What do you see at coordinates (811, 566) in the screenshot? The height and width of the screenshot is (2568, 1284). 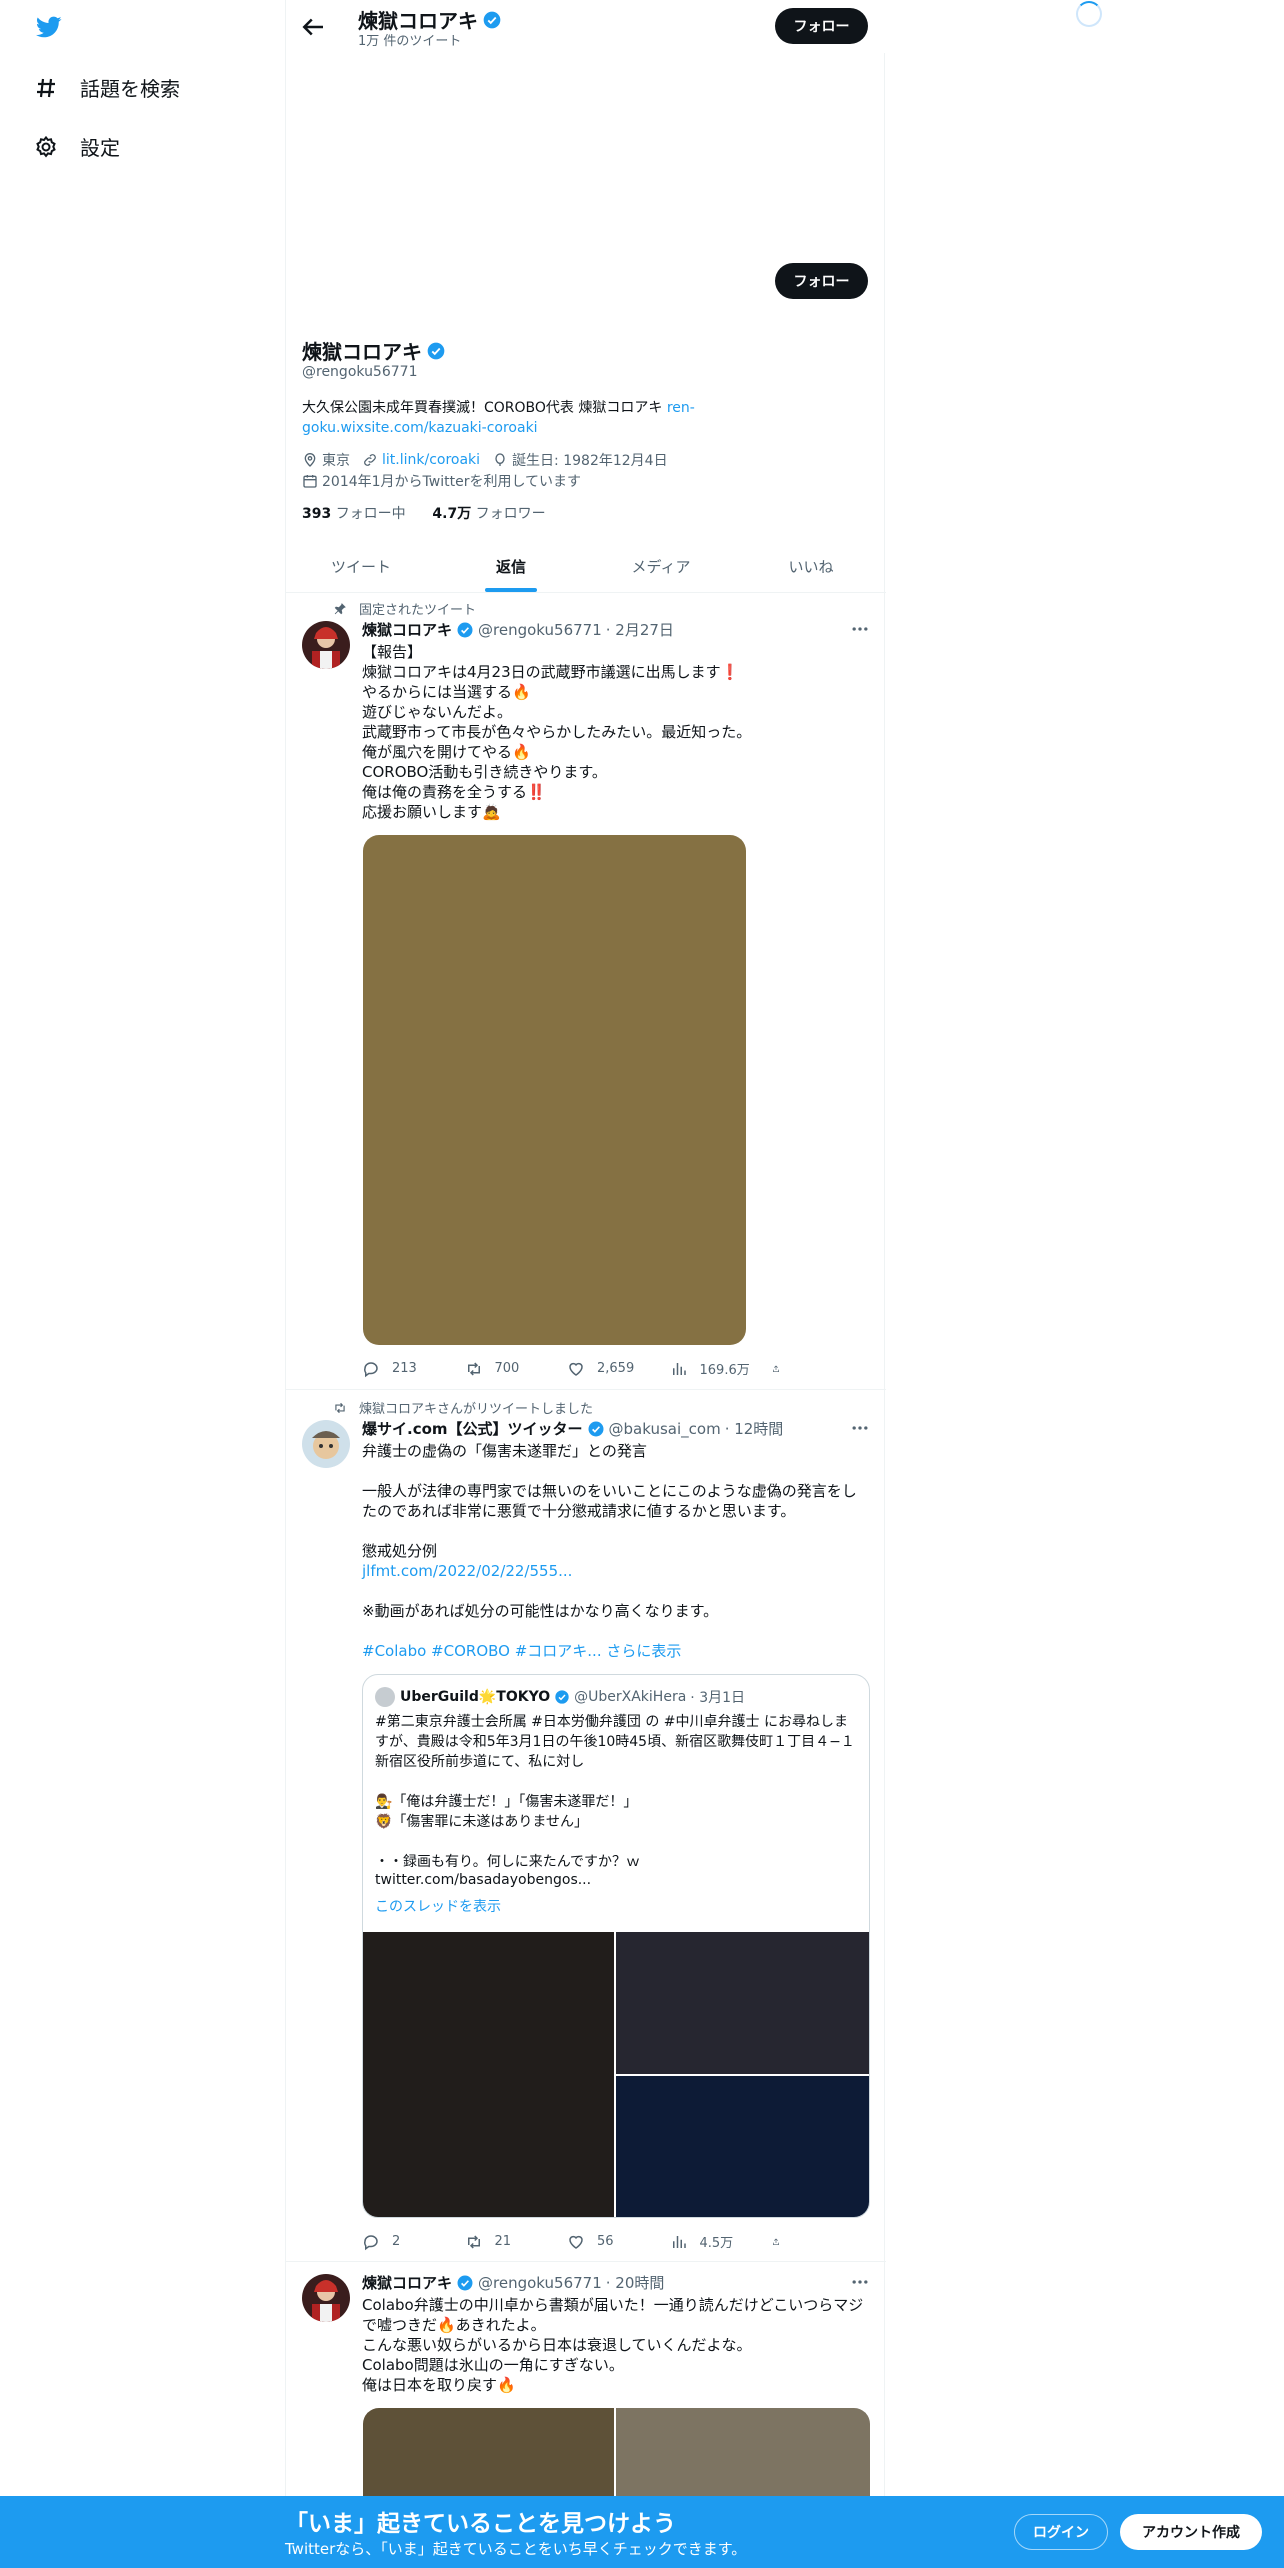 I see `tab-likes: いいね` at bounding box center [811, 566].